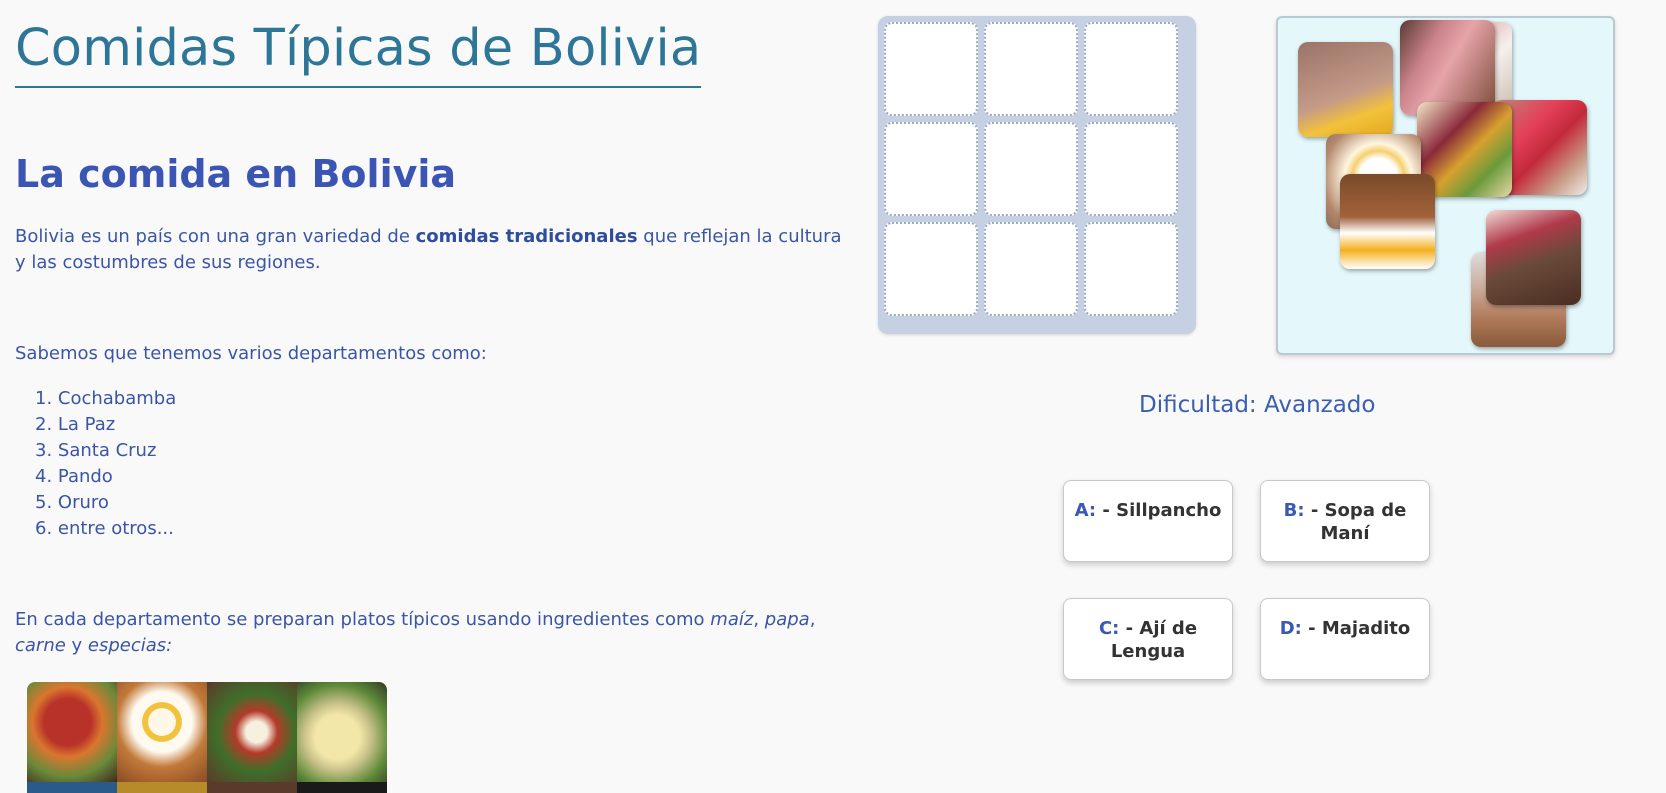  Describe the element at coordinates (1445, 185) in the screenshot. I see `pieces-tray` at that location.